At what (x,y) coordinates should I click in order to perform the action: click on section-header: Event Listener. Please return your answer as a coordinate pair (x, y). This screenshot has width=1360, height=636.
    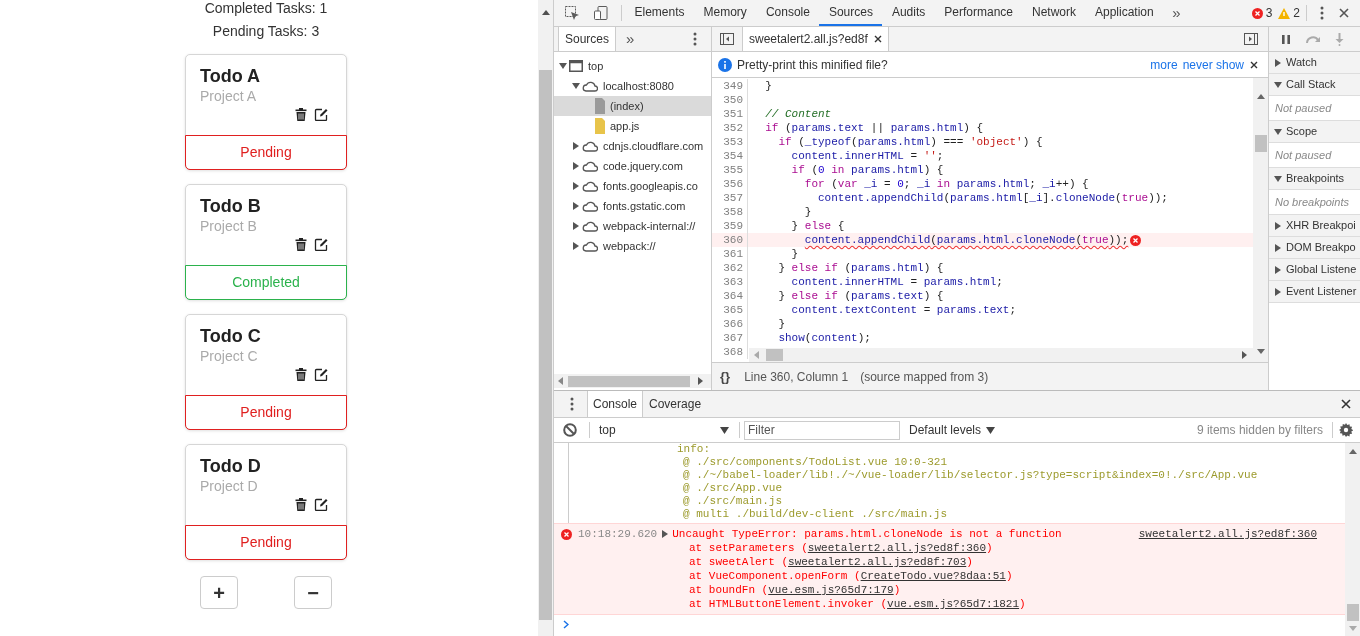
    Looking at the image, I should click on (1314, 292).